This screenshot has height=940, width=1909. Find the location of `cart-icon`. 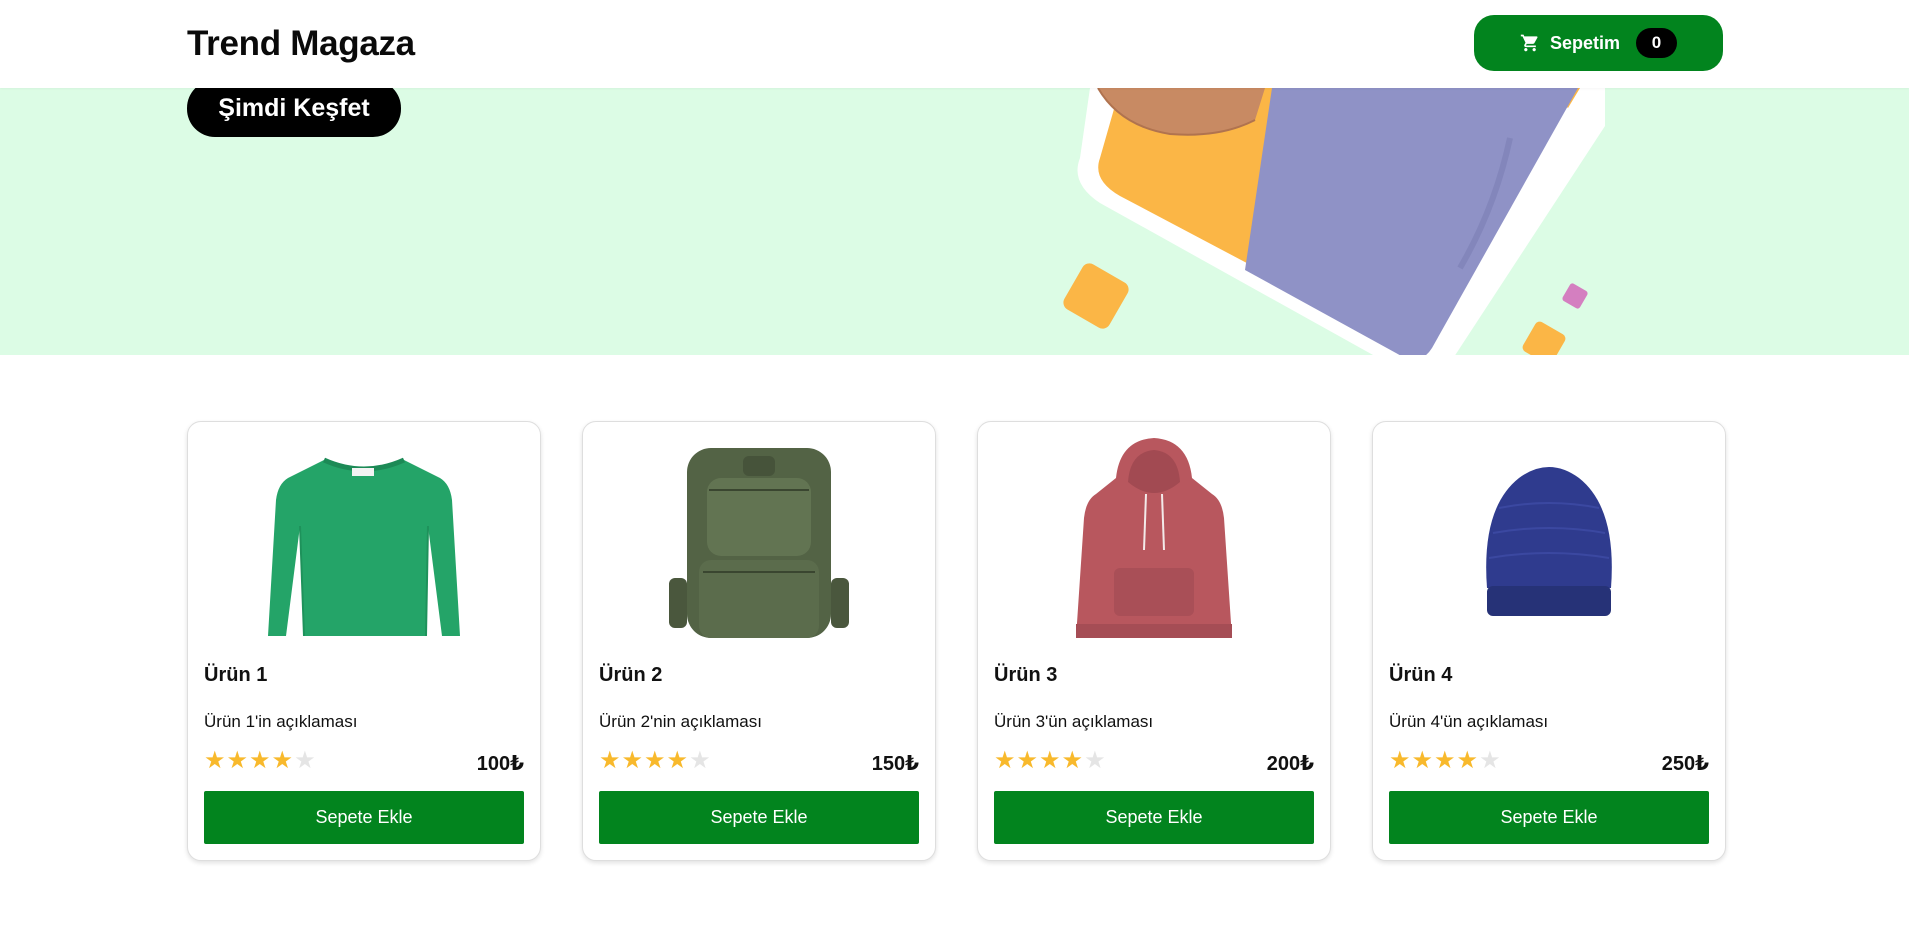

cart-icon is located at coordinates (1530, 43).